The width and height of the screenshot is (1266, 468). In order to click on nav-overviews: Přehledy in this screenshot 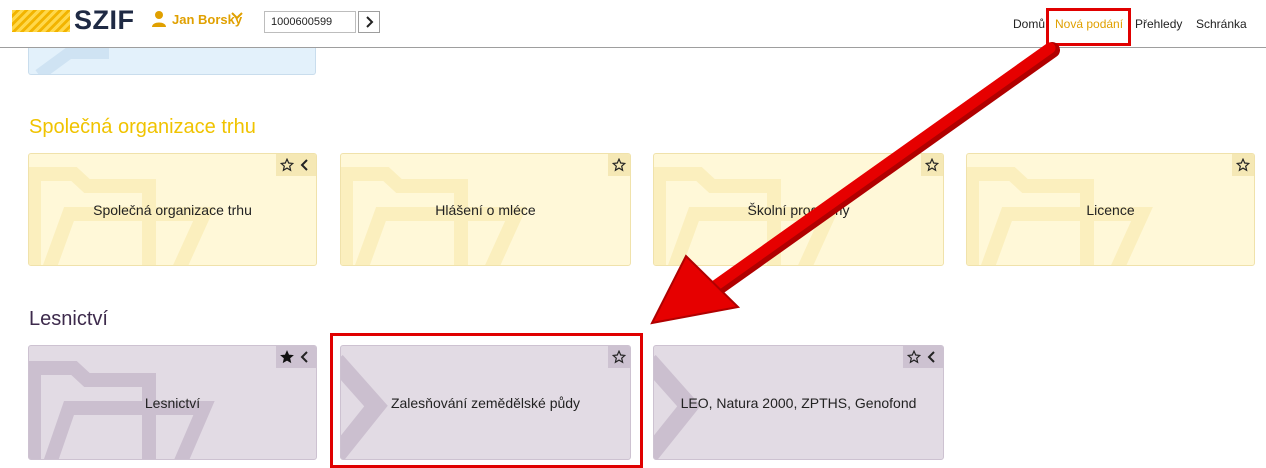, I will do `click(1158, 24)`.